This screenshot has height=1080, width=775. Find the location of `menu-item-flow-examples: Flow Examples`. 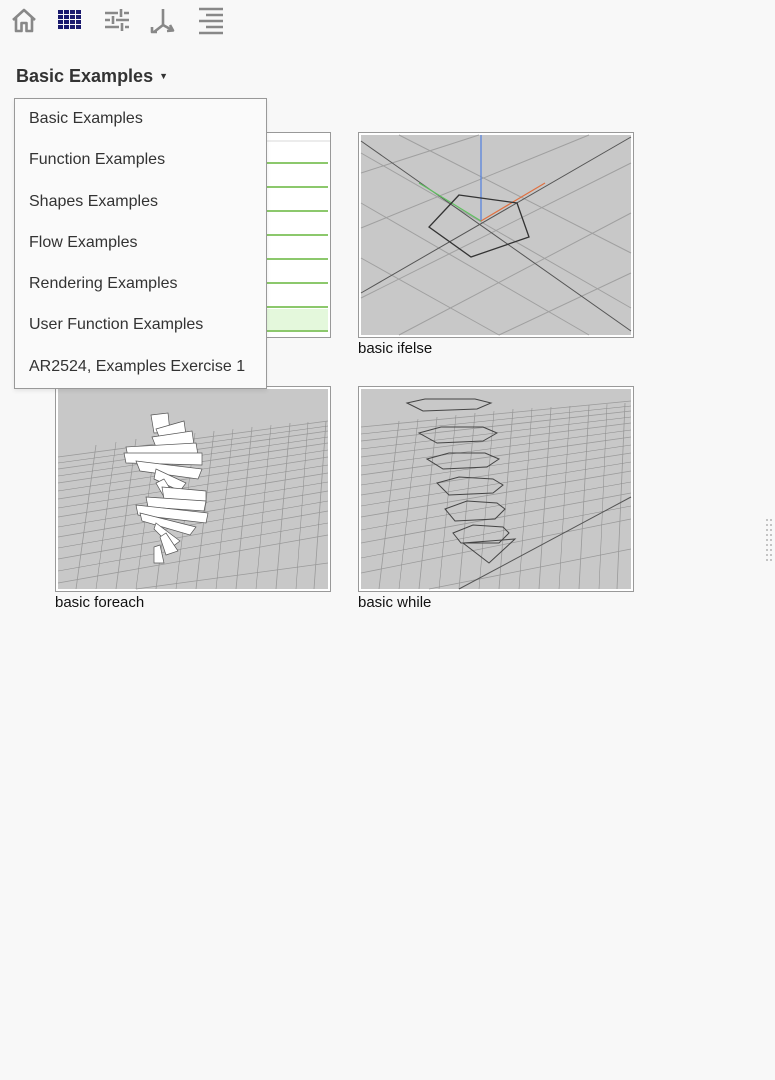

menu-item-flow-examples: Flow Examples is located at coordinates (83, 243).